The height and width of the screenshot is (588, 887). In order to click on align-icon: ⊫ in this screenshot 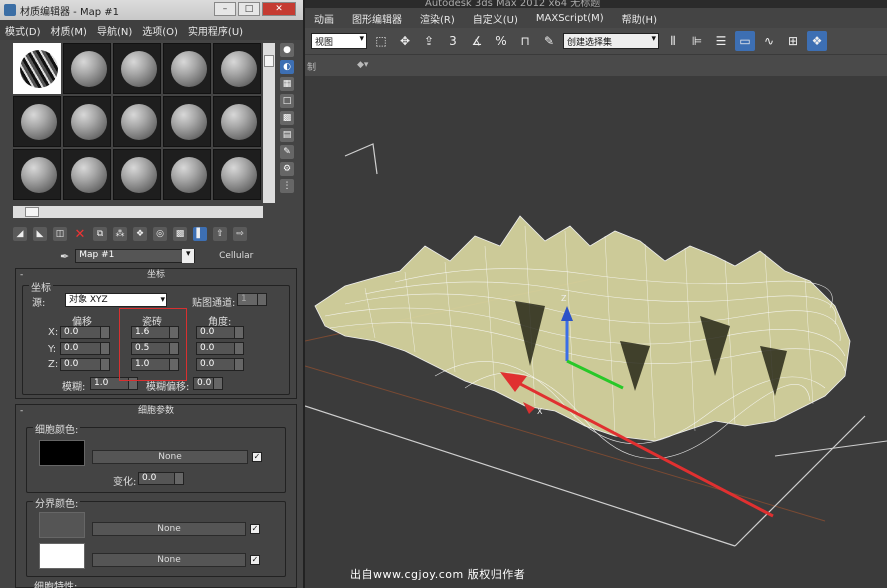, I will do `click(697, 41)`.